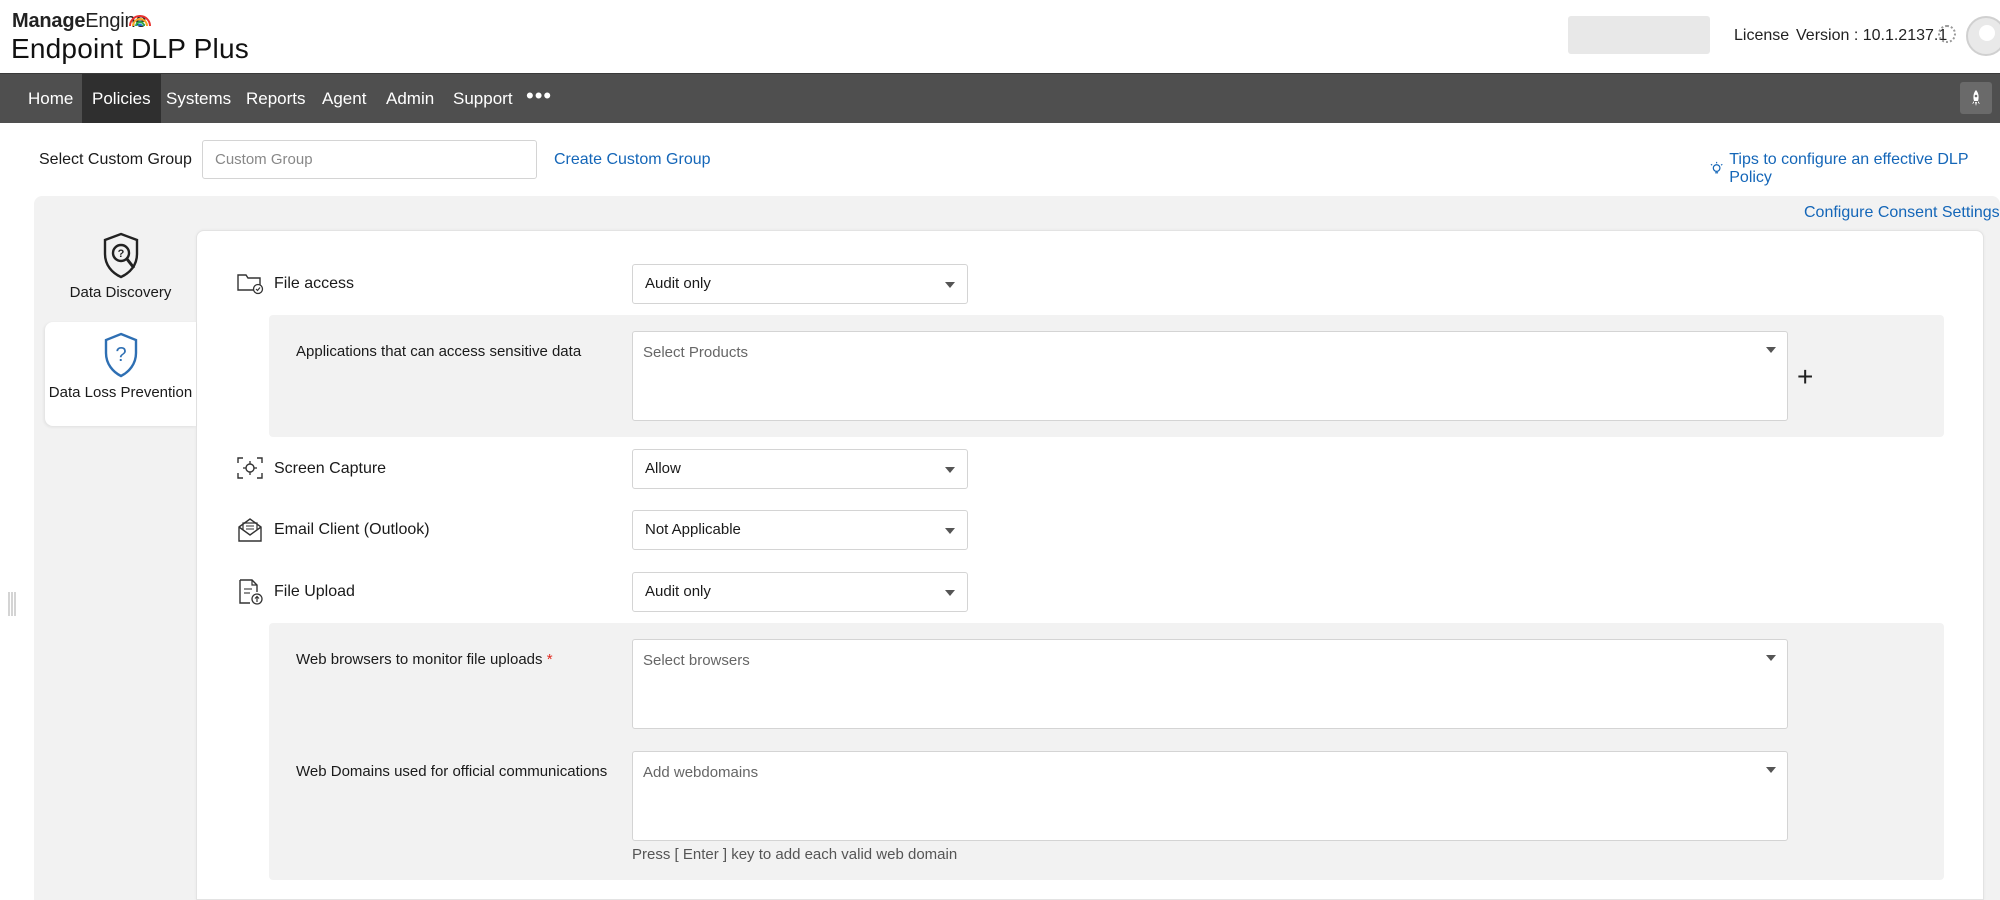  I want to click on email-client-label: Email Client (Outlook), so click(352, 530).